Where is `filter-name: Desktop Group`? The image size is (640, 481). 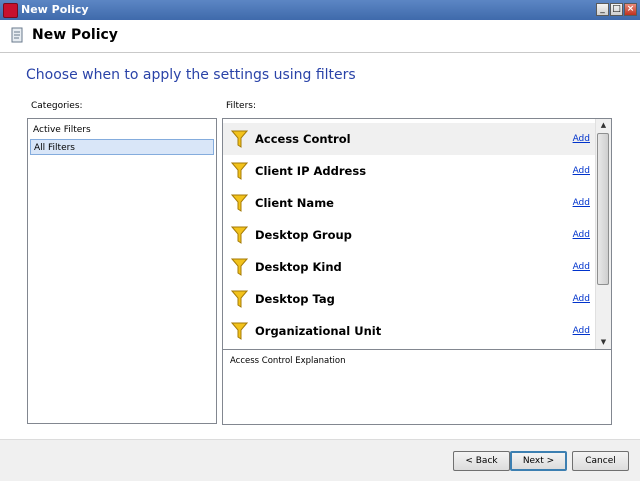 filter-name: Desktop Group is located at coordinates (303, 235).